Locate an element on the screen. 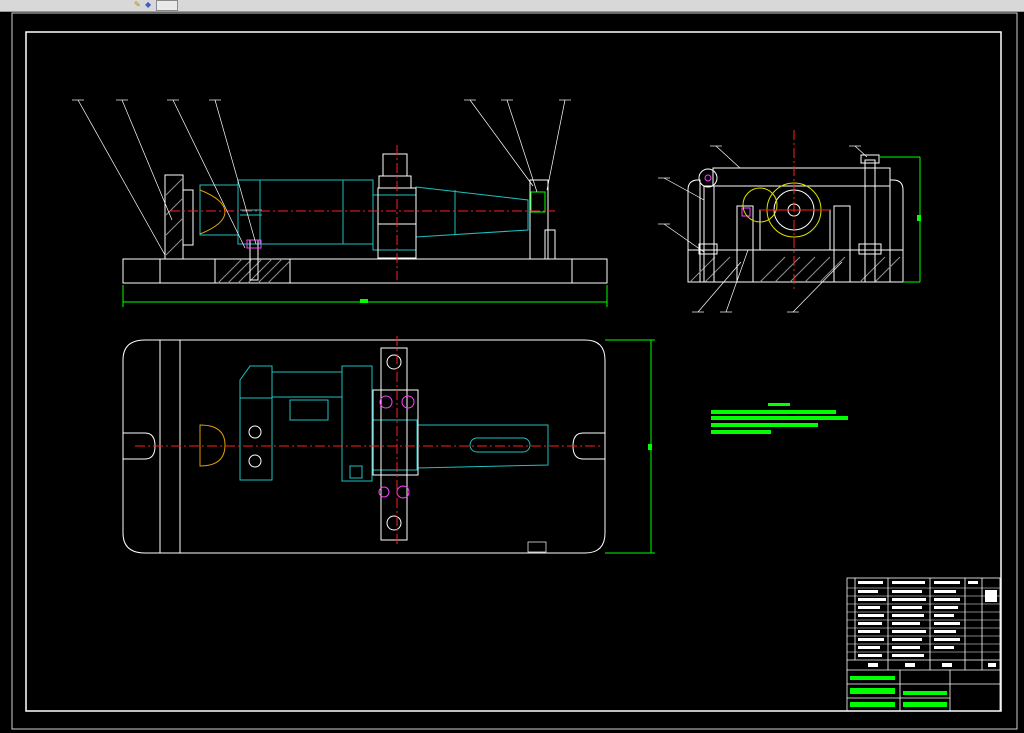  side-view is located at coordinates (789, 221).